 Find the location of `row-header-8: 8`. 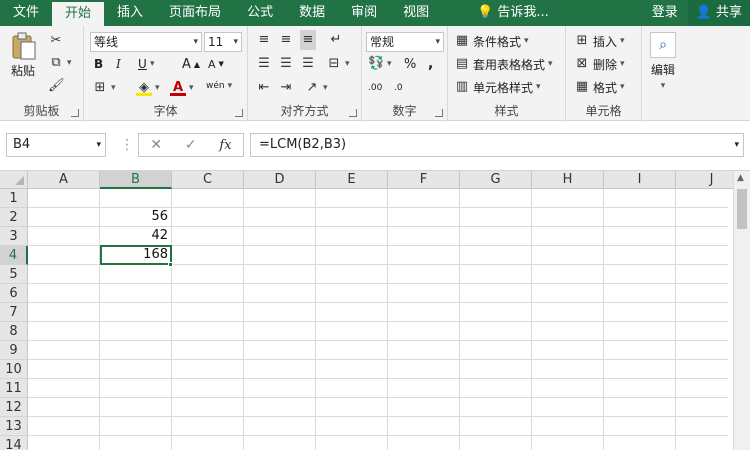

row-header-8: 8 is located at coordinates (14, 331).